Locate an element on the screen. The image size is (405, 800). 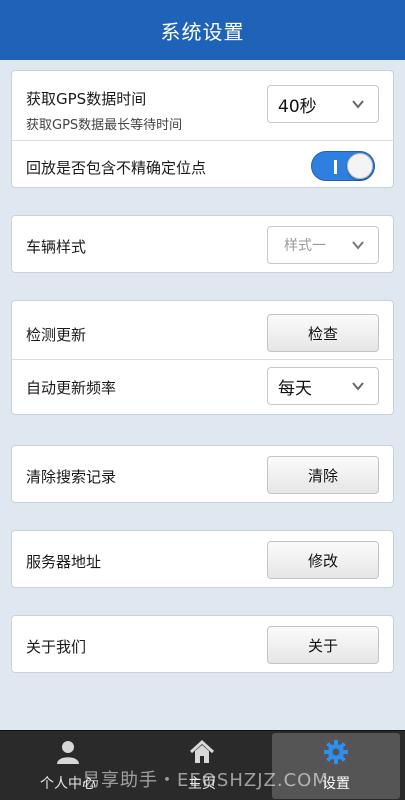
gear-icon is located at coordinates (336, 752).